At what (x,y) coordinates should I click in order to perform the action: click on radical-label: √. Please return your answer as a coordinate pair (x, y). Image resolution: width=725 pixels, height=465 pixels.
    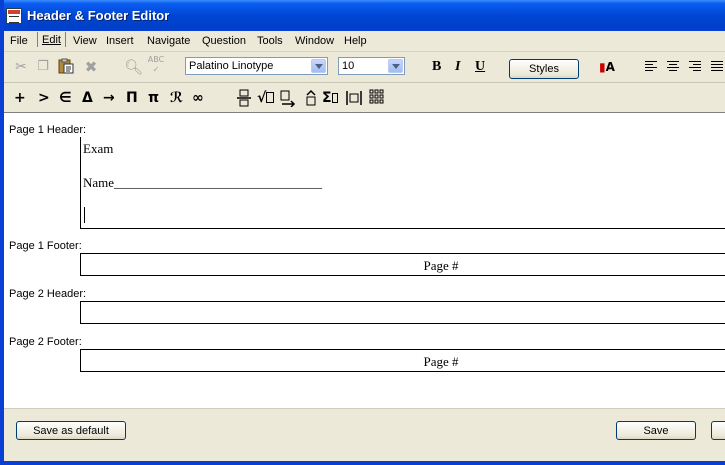
    Looking at the image, I should click on (262, 98).